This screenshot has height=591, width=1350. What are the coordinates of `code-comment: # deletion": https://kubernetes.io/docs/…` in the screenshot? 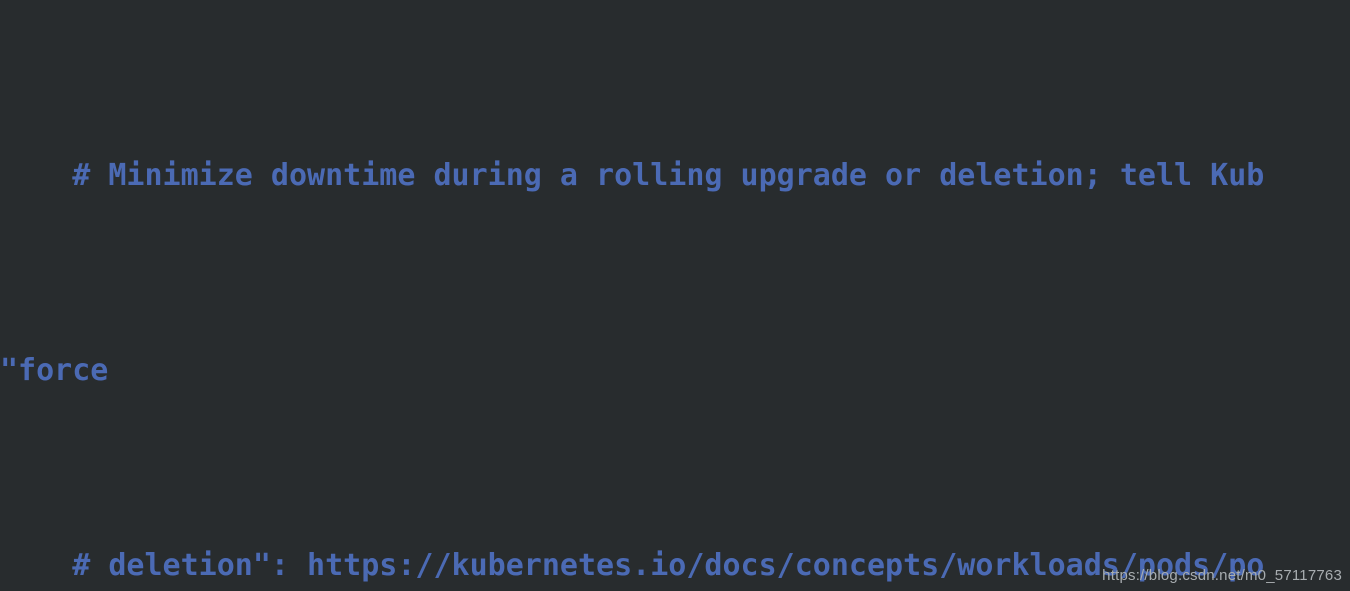 It's located at (668, 565).